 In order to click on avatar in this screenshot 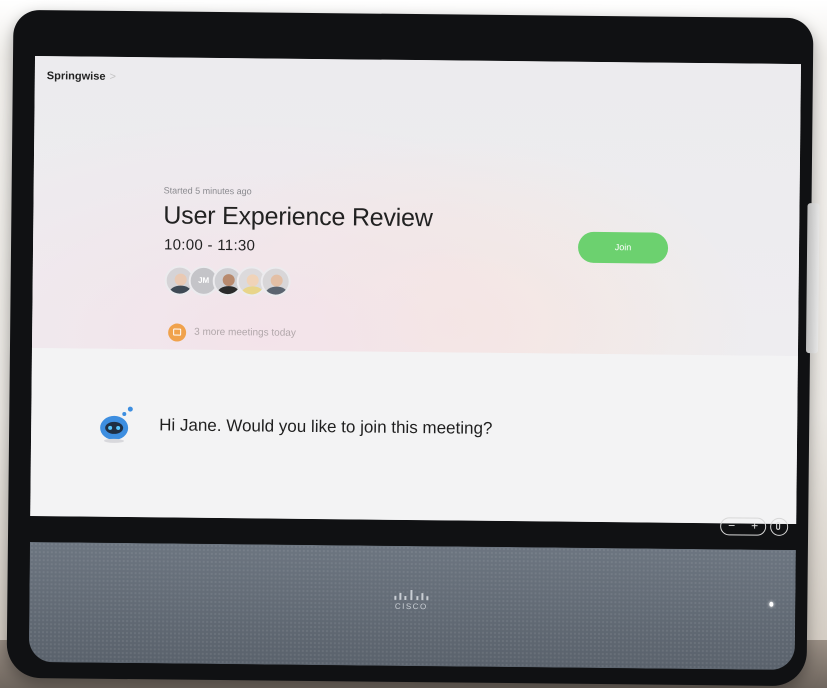, I will do `click(275, 281)`.